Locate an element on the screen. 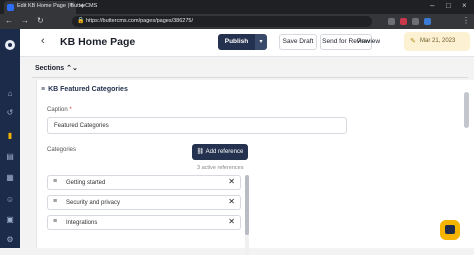 Image resolution: width=474 pixels, height=255 pixels. chat-bubble-icon is located at coordinates (450, 229).